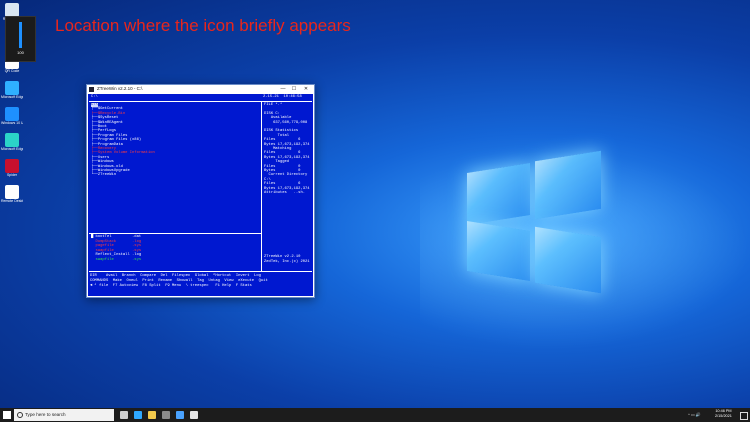 The image size is (750, 422). I want to click on search-icon, so click(20, 415).